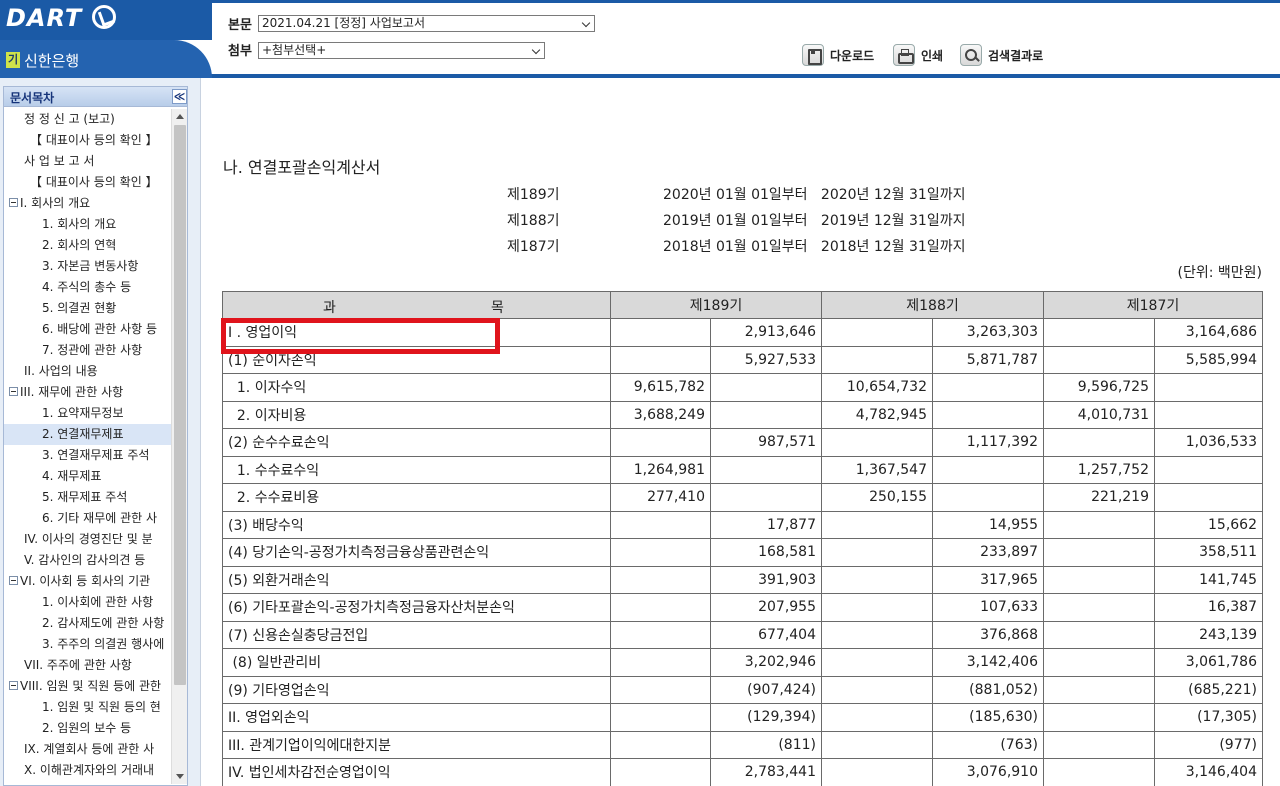 This screenshot has width=1280, height=786. Describe the element at coordinates (88, 308) in the screenshot. I see `sidebar-item: 5. 의결권 현황` at that location.